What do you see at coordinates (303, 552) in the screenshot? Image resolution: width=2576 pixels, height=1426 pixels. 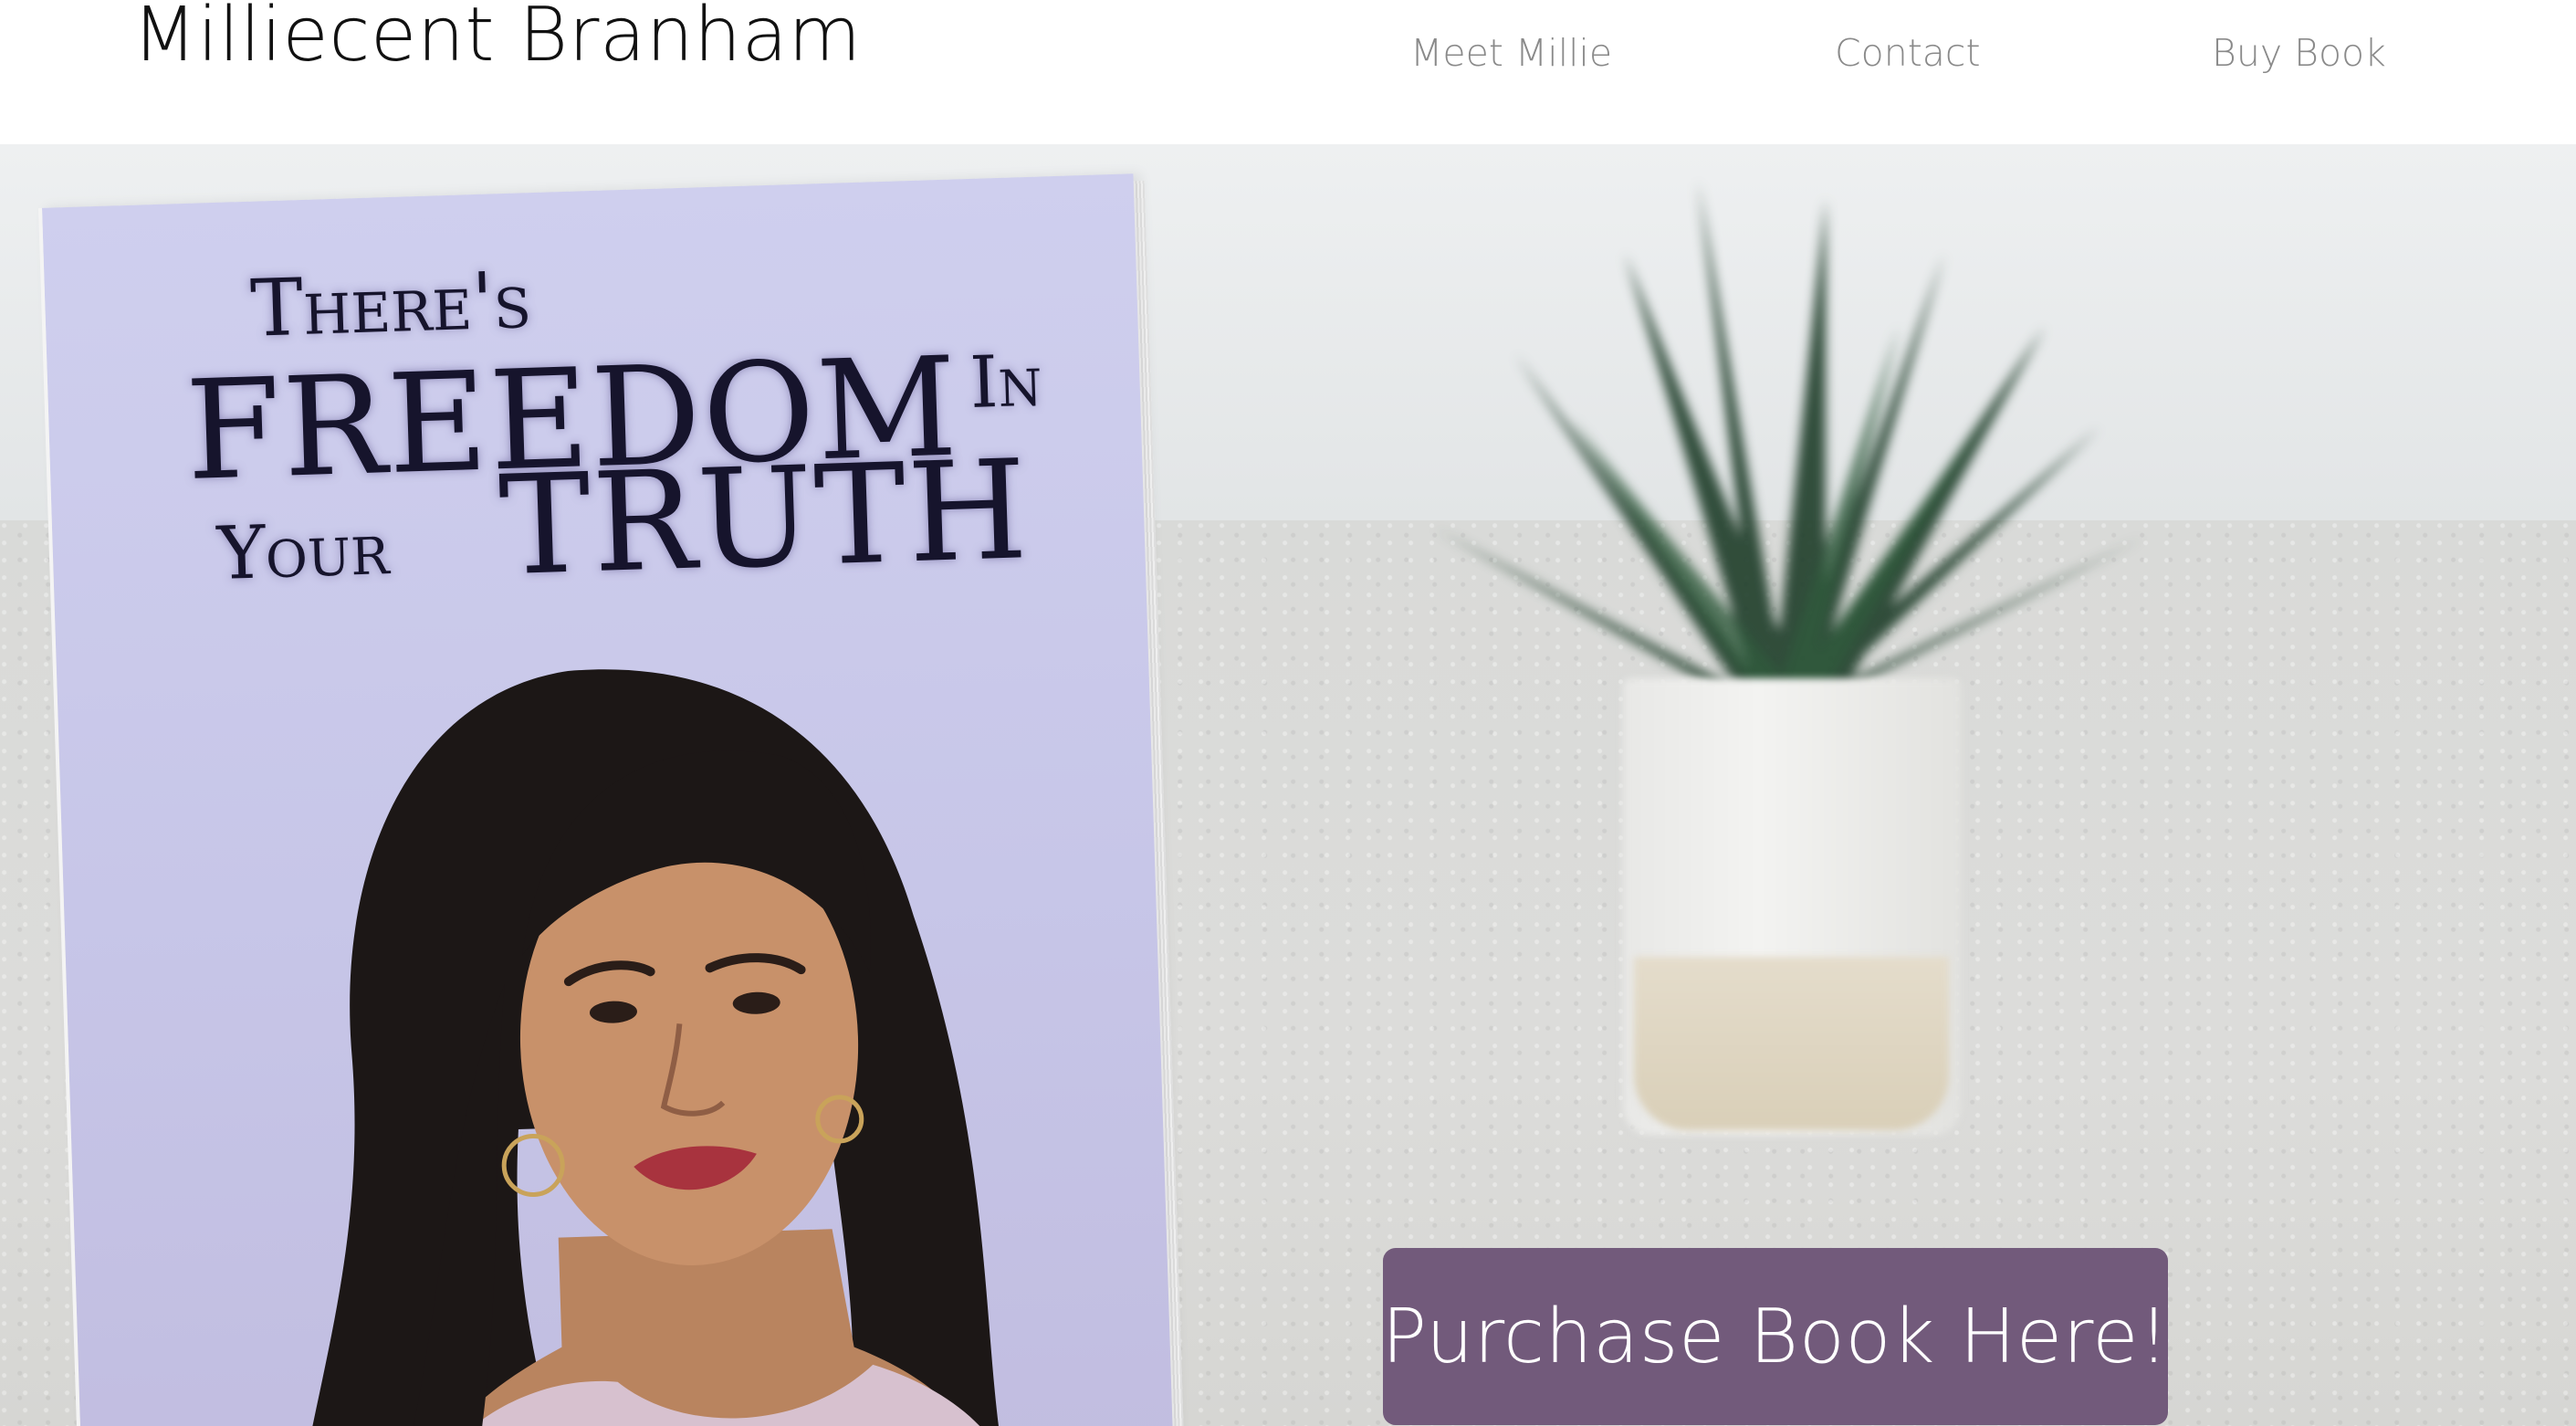 I see `book-title-your: Your` at bounding box center [303, 552].